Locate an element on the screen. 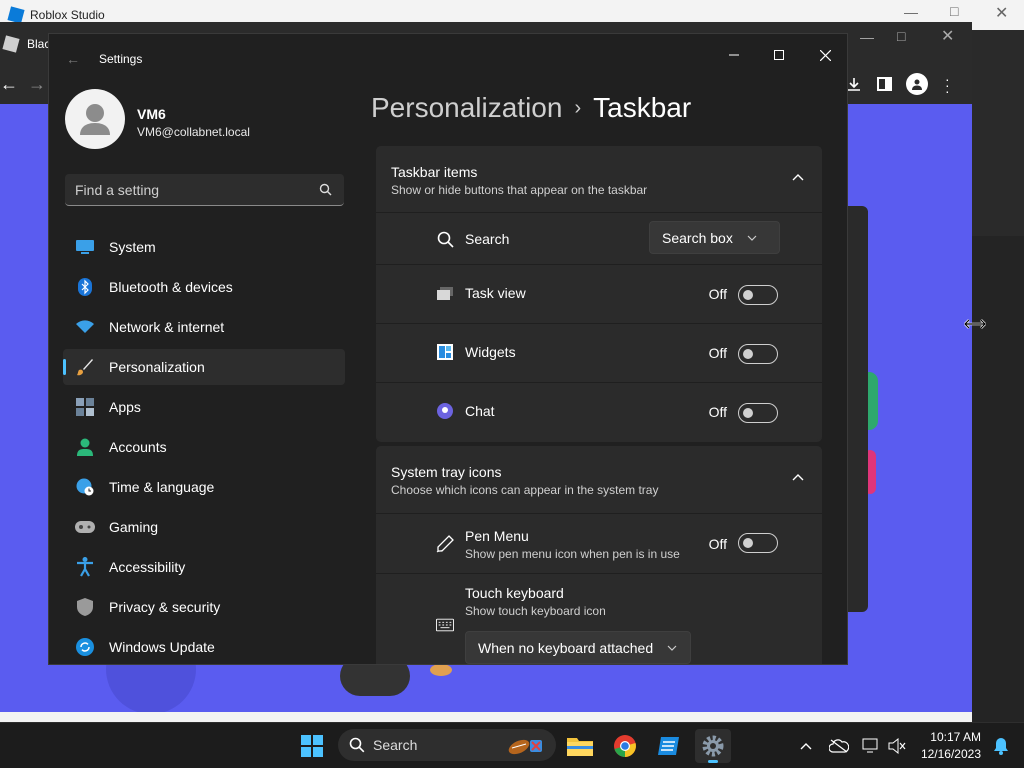  back-arrow-icon: ← is located at coordinates (73, 59).